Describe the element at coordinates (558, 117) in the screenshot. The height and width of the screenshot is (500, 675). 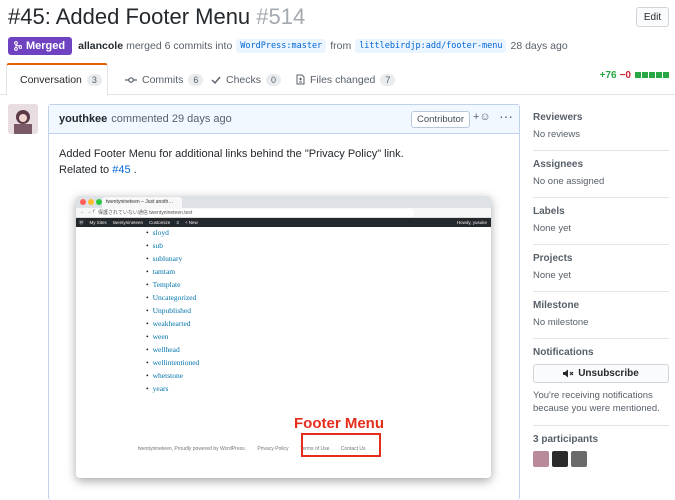
I see `sidebar-title: Reviewers` at that location.